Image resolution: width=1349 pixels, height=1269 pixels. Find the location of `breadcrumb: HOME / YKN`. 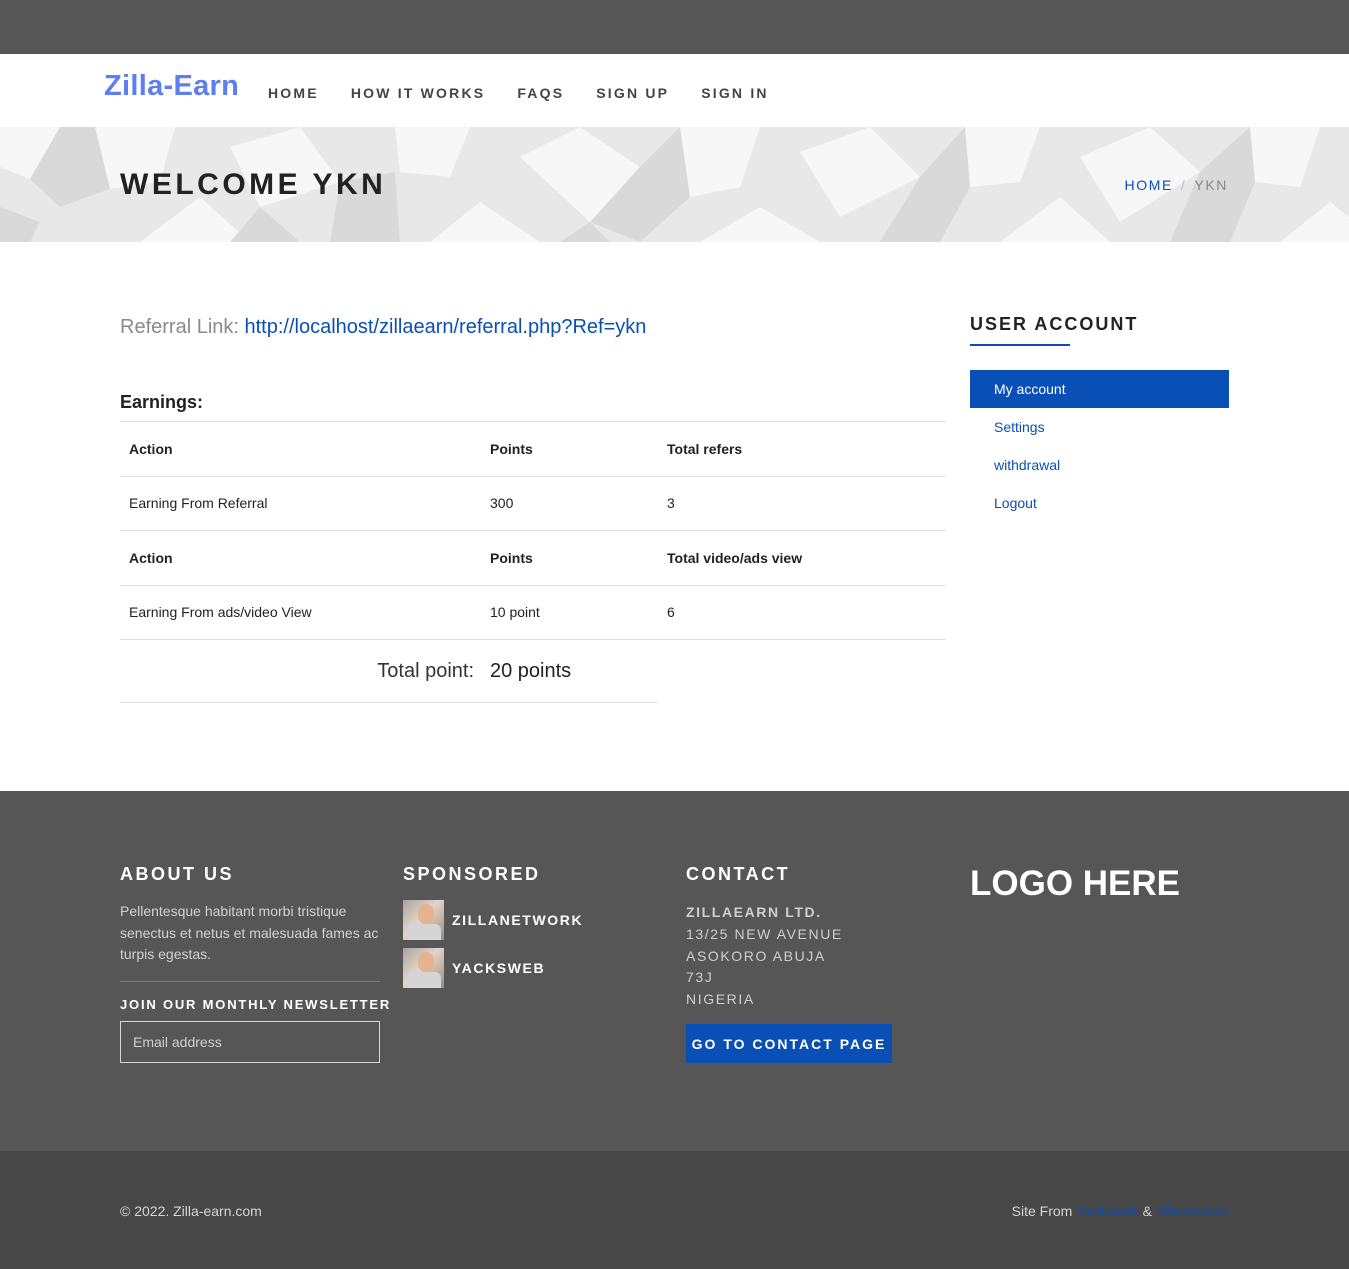

breadcrumb: HOME / YKN is located at coordinates (1177, 185).